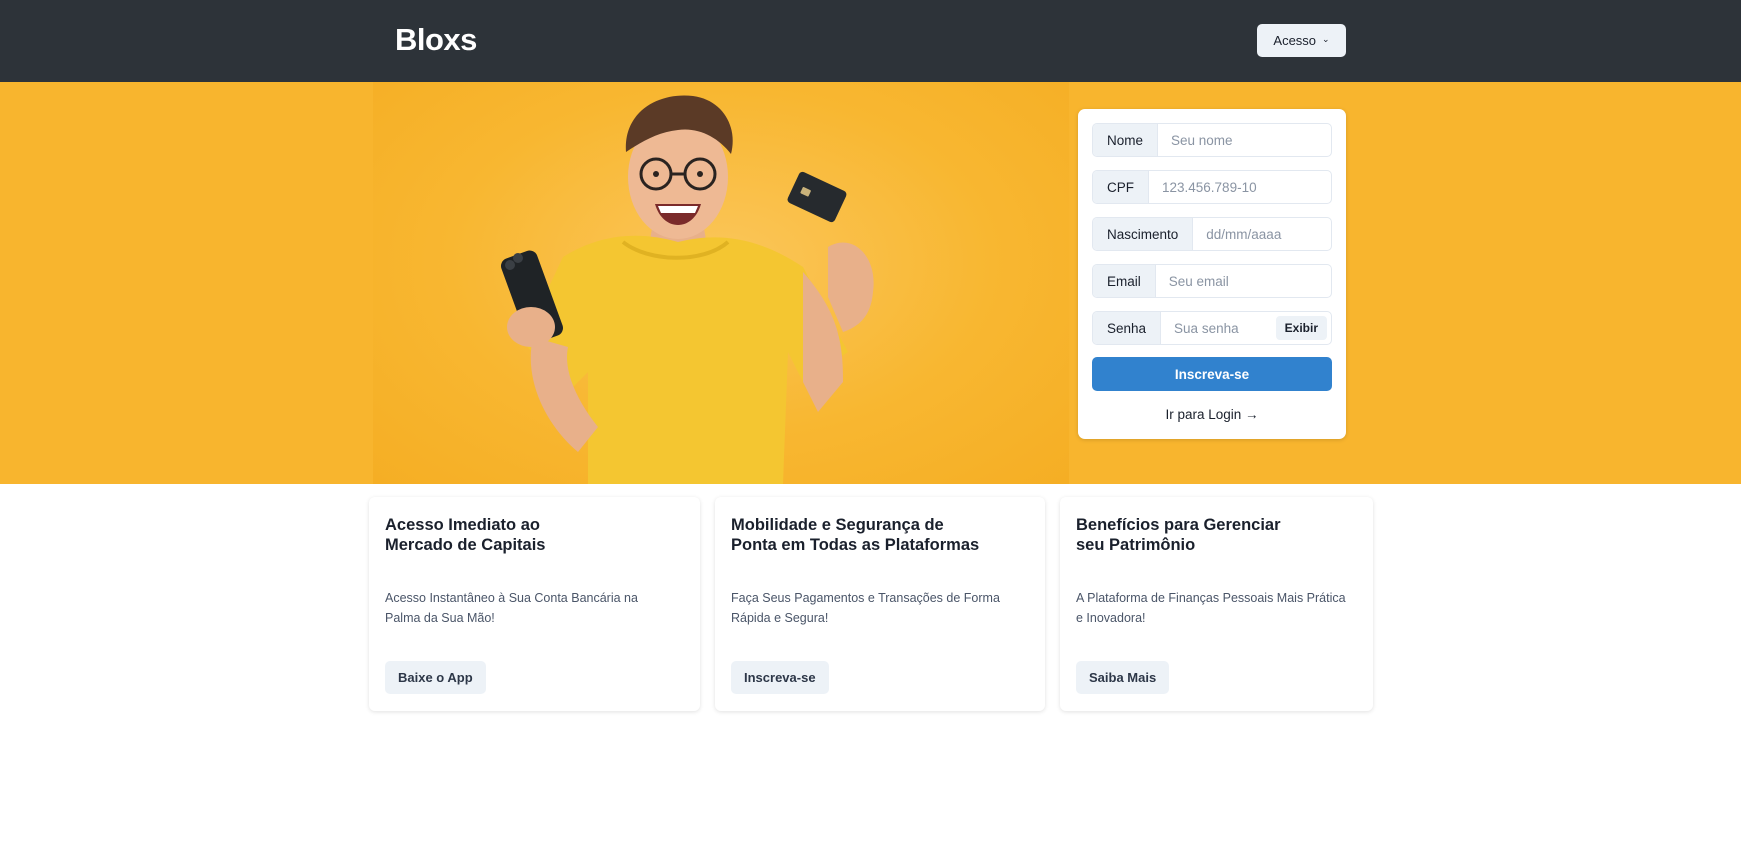  I want to click on card-signup-button: Inscreva-se, so click(780, 677).